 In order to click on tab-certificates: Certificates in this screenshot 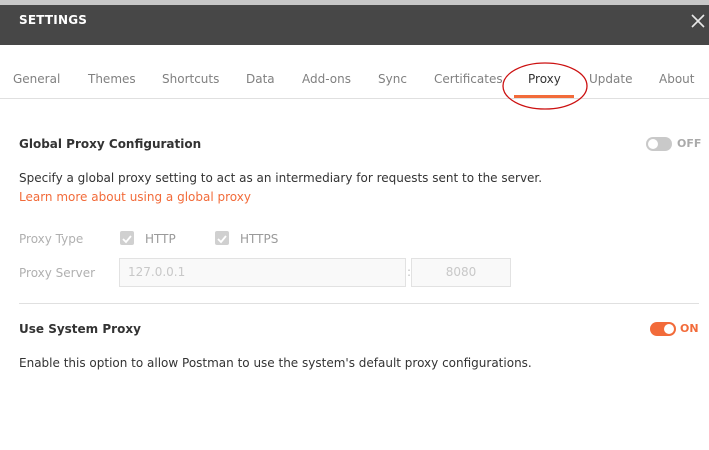, I will do `click(468, 79)`.